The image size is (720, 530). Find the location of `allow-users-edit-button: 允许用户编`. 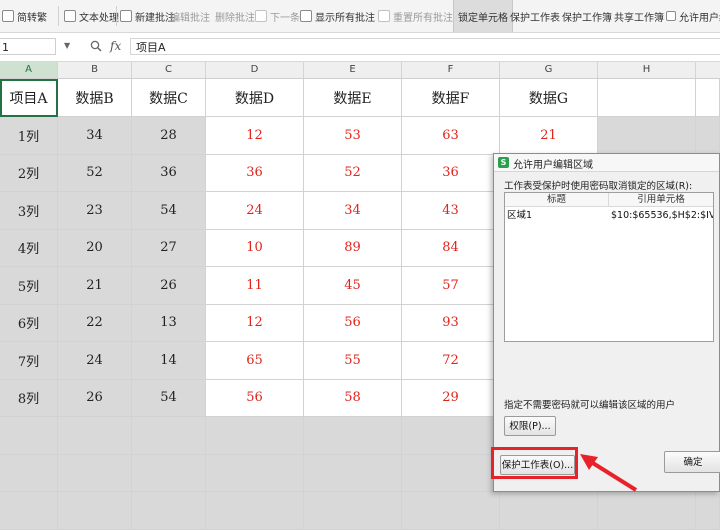

allow-users-edit-button: 允许用户编 is located at coordinates (693, 16).